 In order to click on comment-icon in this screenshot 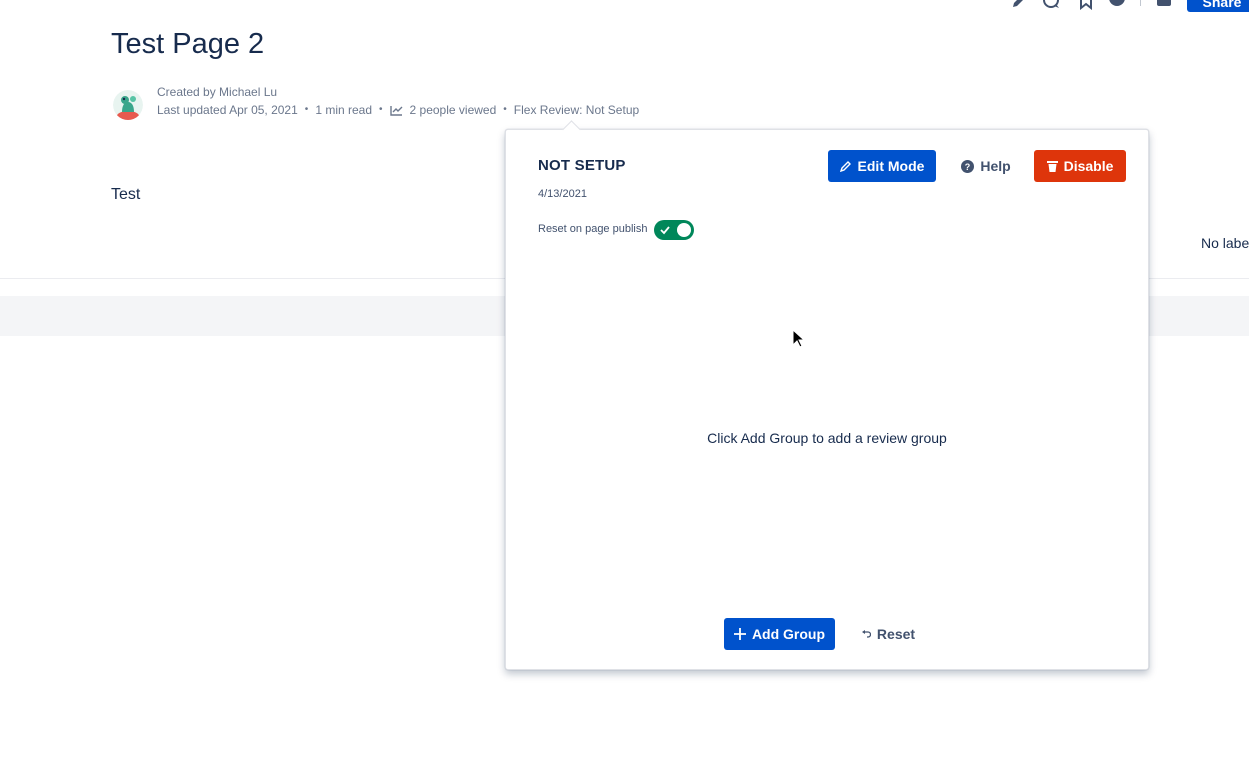, I will do `click(1051, 5)`.